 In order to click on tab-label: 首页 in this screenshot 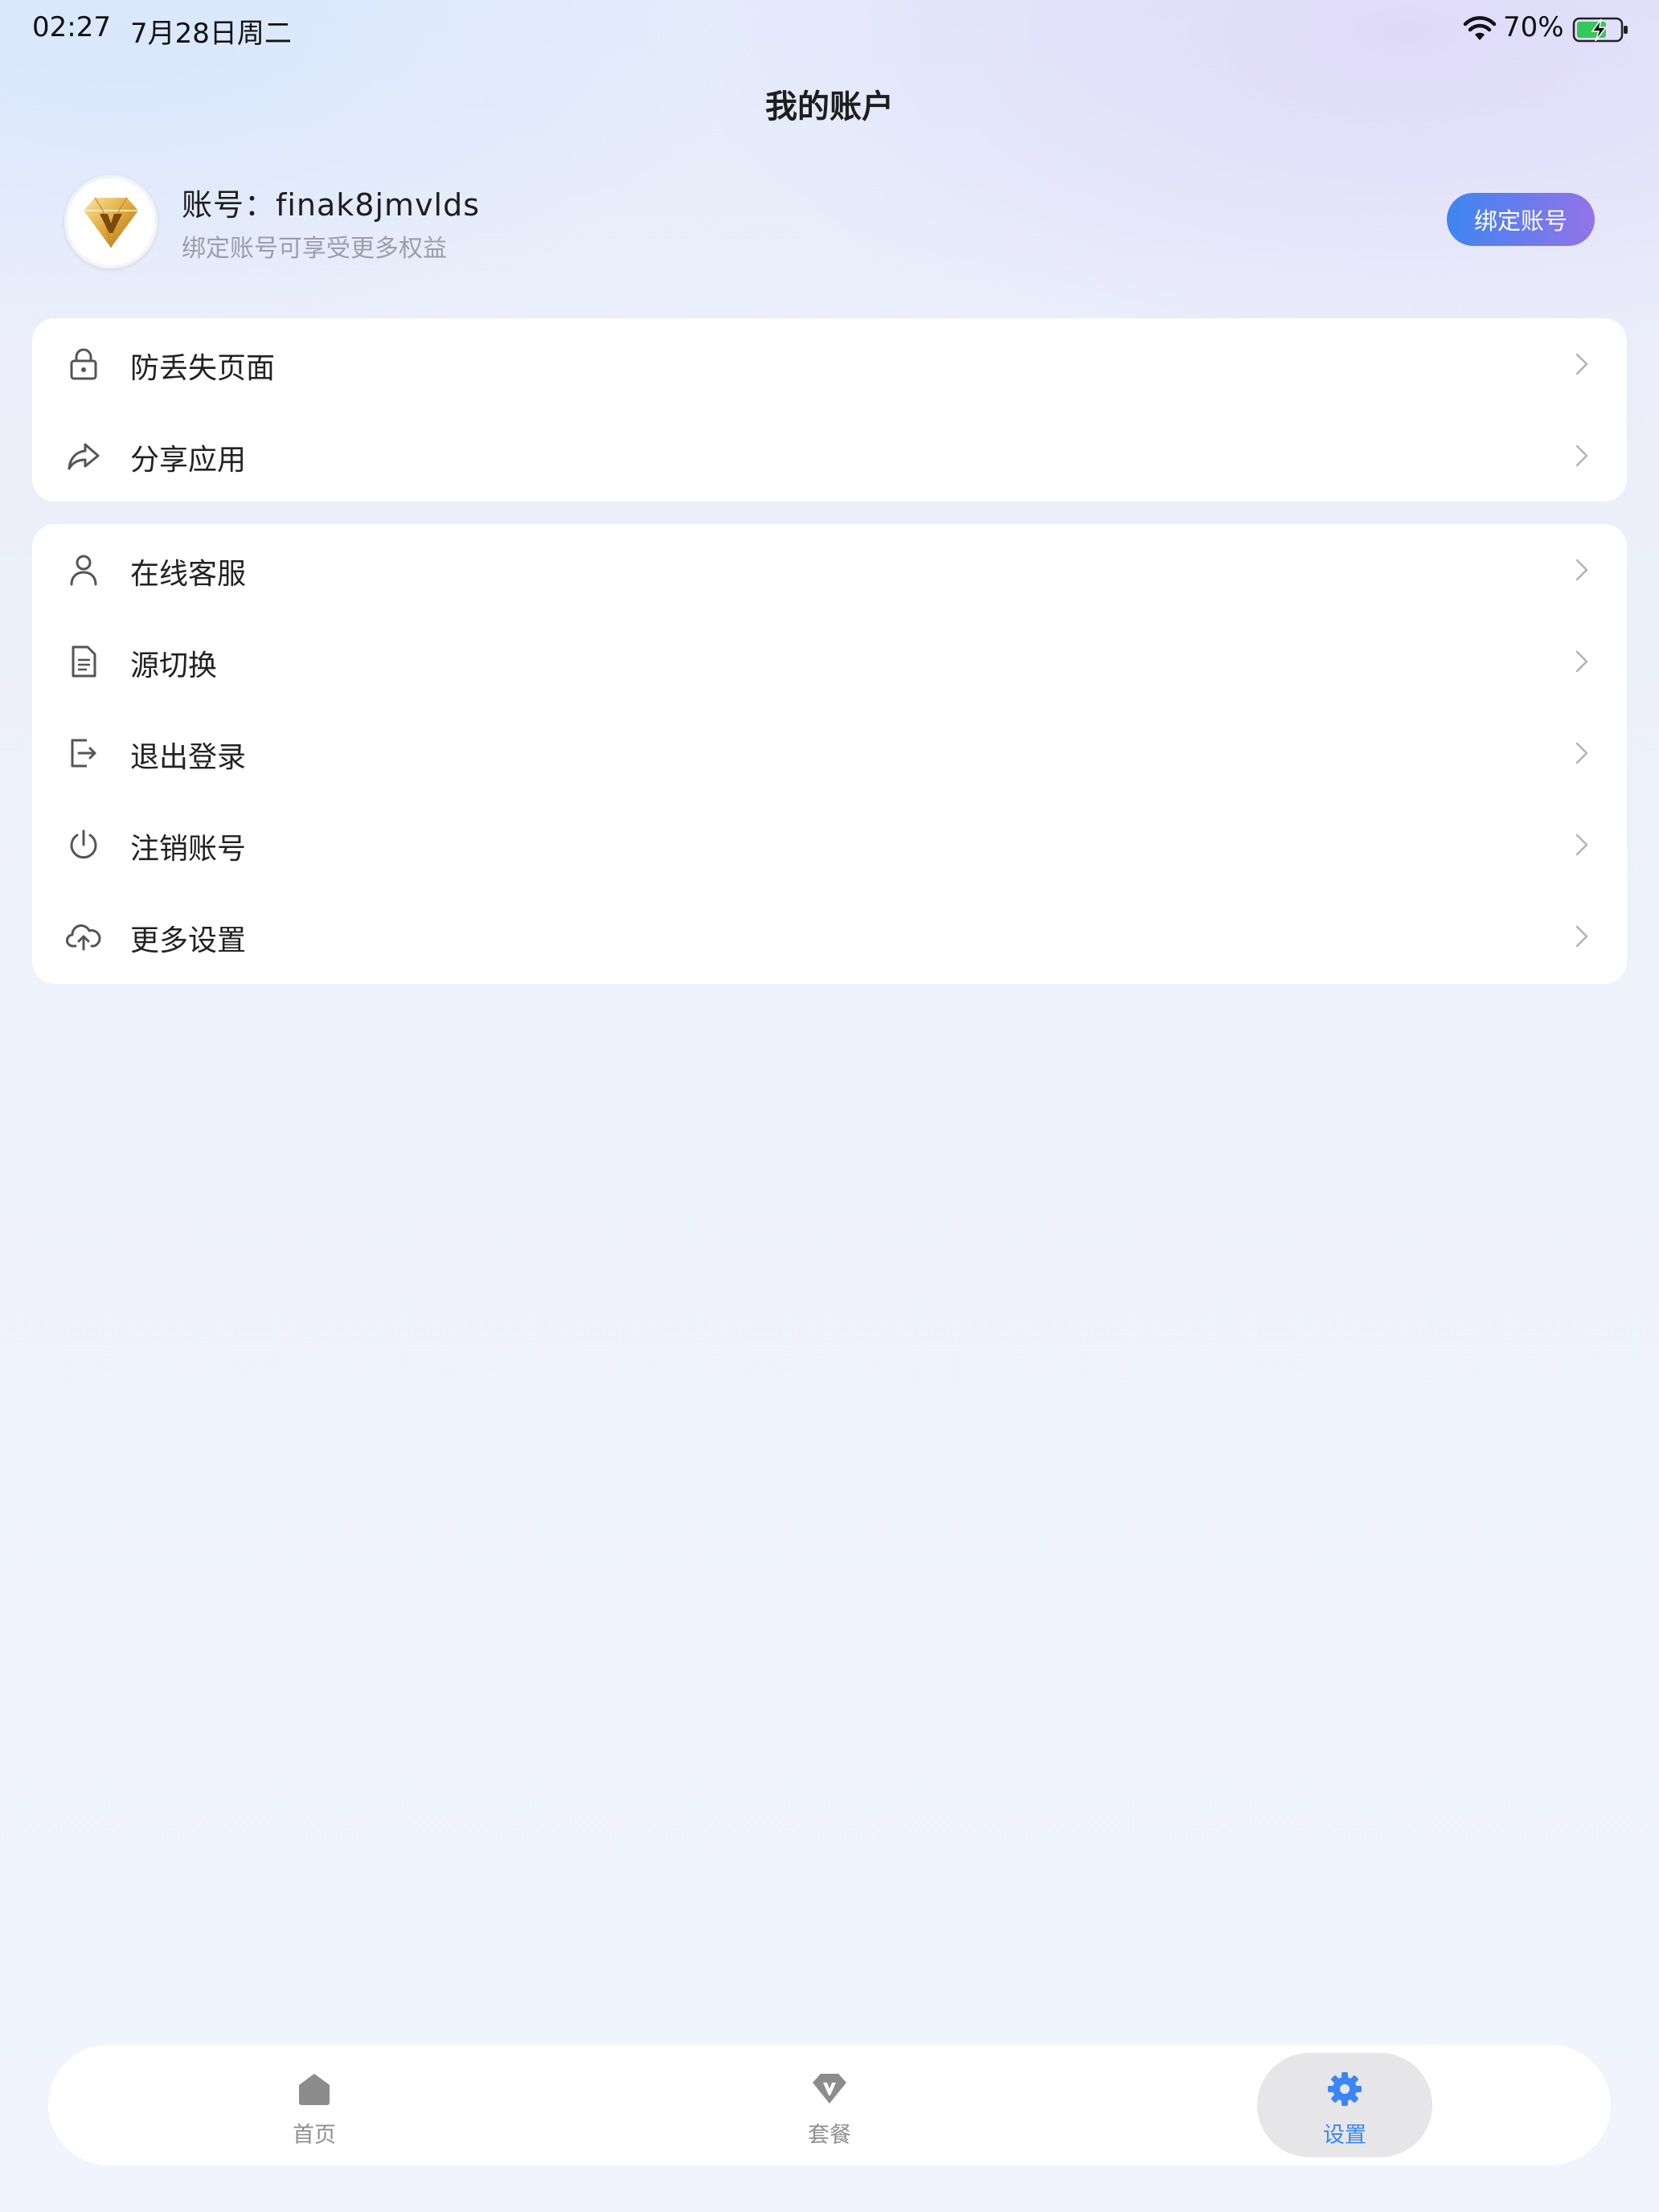, I will do `click(314, 2135)`.